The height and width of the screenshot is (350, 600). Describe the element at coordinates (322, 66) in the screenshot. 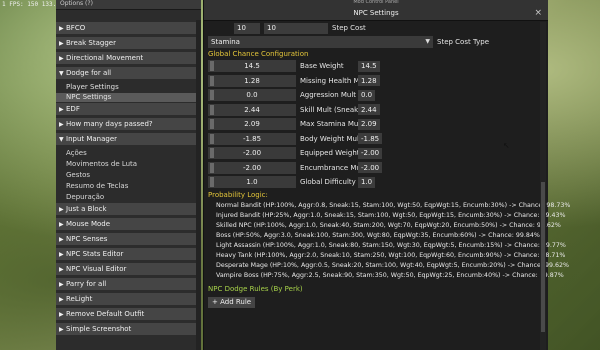

I see `slider-label: Base Weight` at that location.